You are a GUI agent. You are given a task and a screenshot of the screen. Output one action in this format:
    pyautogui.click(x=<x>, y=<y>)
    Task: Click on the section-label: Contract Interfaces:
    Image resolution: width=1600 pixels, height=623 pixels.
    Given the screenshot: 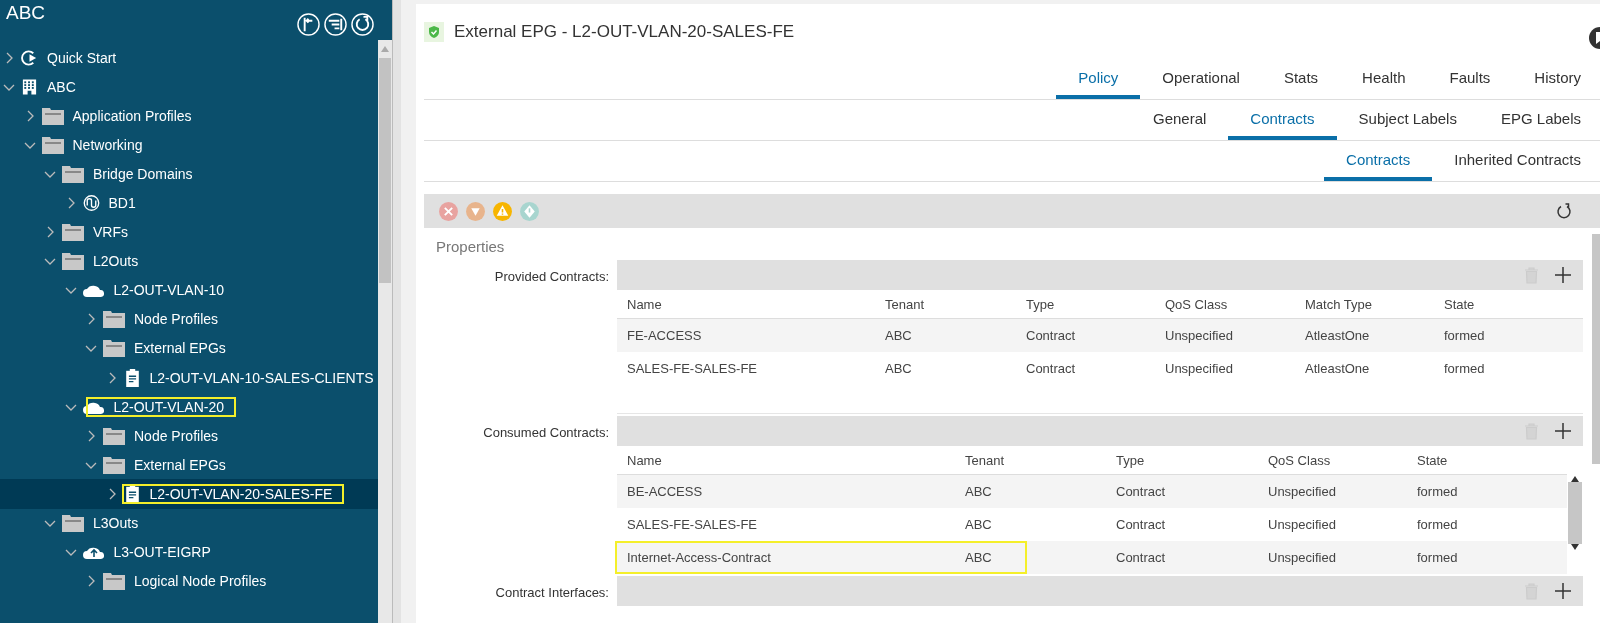 What is the action you would take?
    pyautogui.click(x=552, y=593)
    